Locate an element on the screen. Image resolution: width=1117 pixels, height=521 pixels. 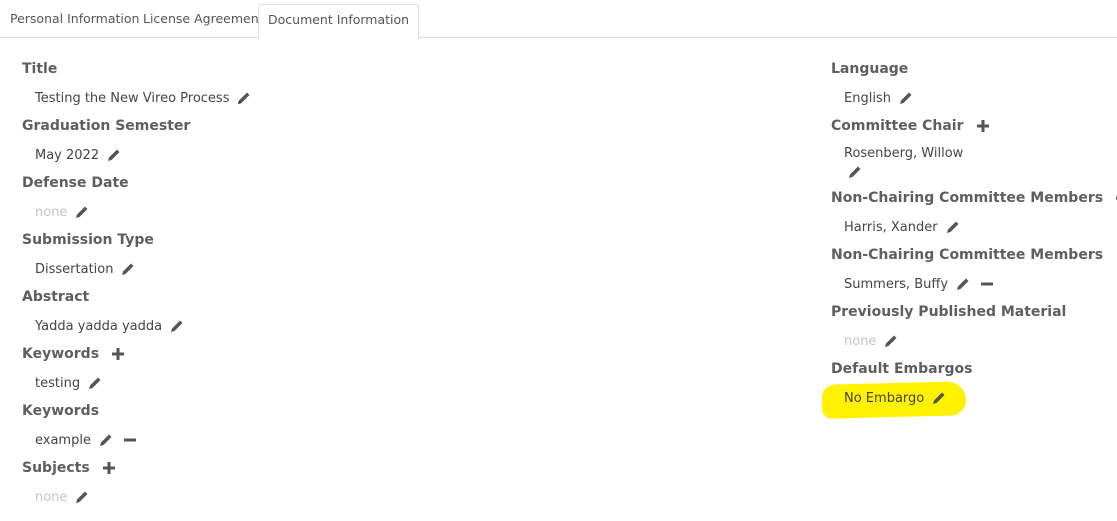
field-value: Testing the New Vireo Process is located at coordinates (132, 98).